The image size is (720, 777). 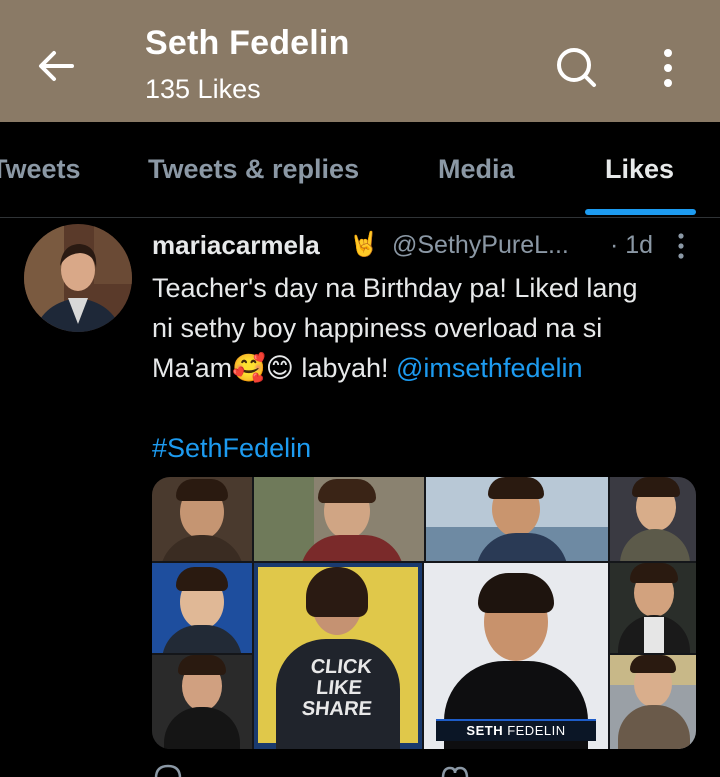 What do you see at coordinates (360, 170) in the screenshot?
I see `profile-tabs: Tweets Tweets & replies Media Likes` at bounding box center [360, 170].